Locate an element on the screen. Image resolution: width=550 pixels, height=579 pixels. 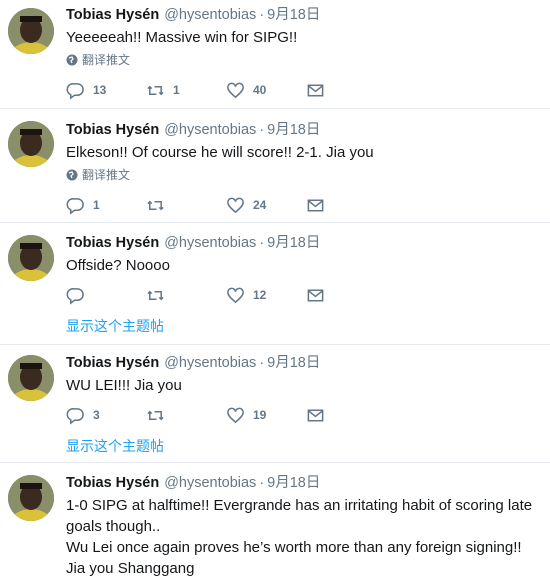
like-count: 40 is located at coordinates (260, 90).